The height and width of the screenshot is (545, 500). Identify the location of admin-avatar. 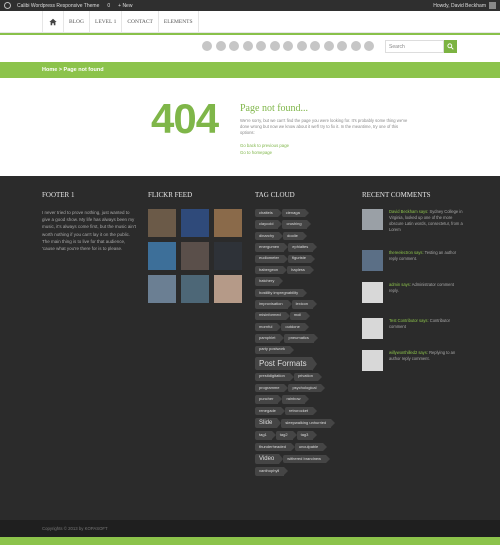
(492, 5).